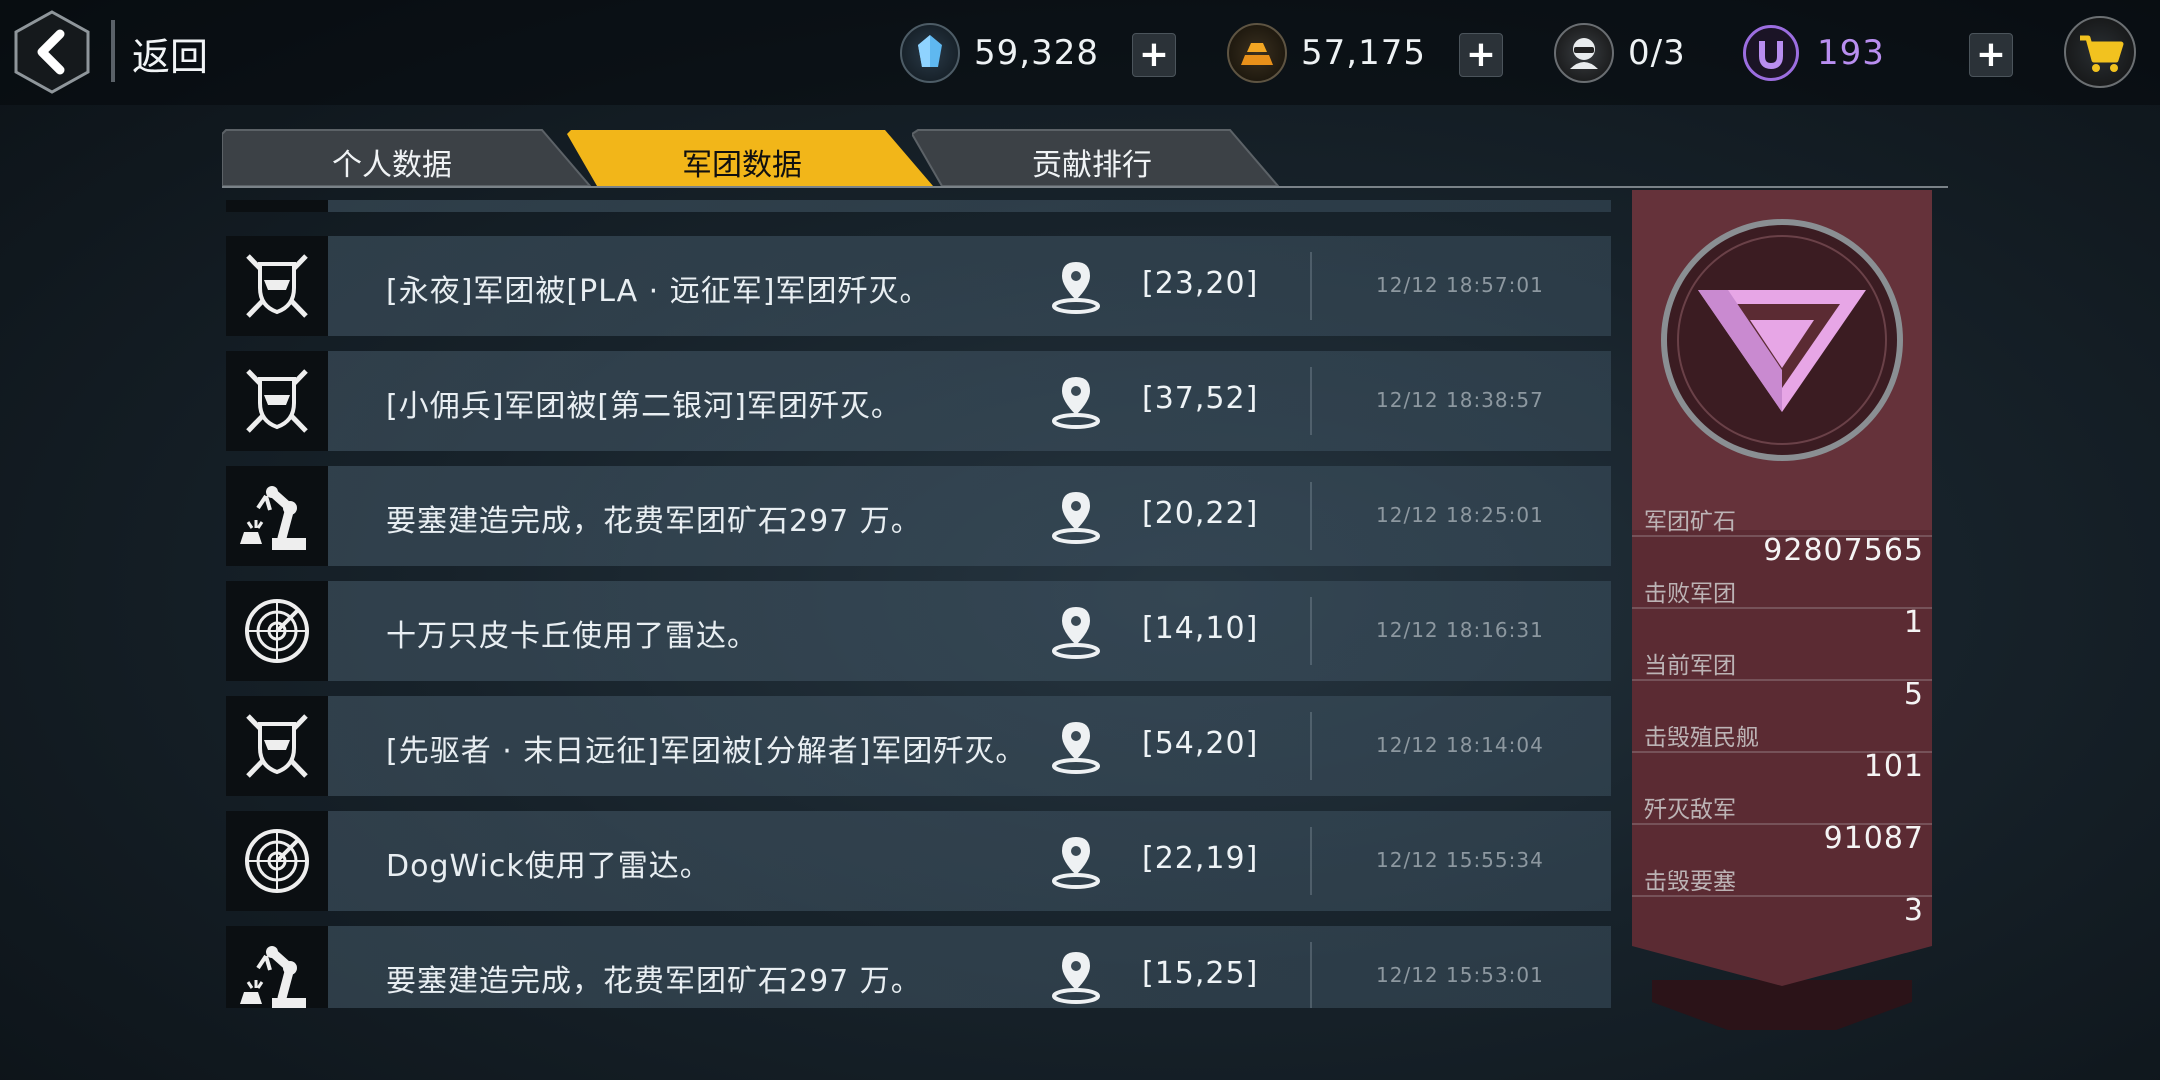  Describe the element at coordinates (1814, 53) in the screenshot. I see `u-currency: 193` at that location.